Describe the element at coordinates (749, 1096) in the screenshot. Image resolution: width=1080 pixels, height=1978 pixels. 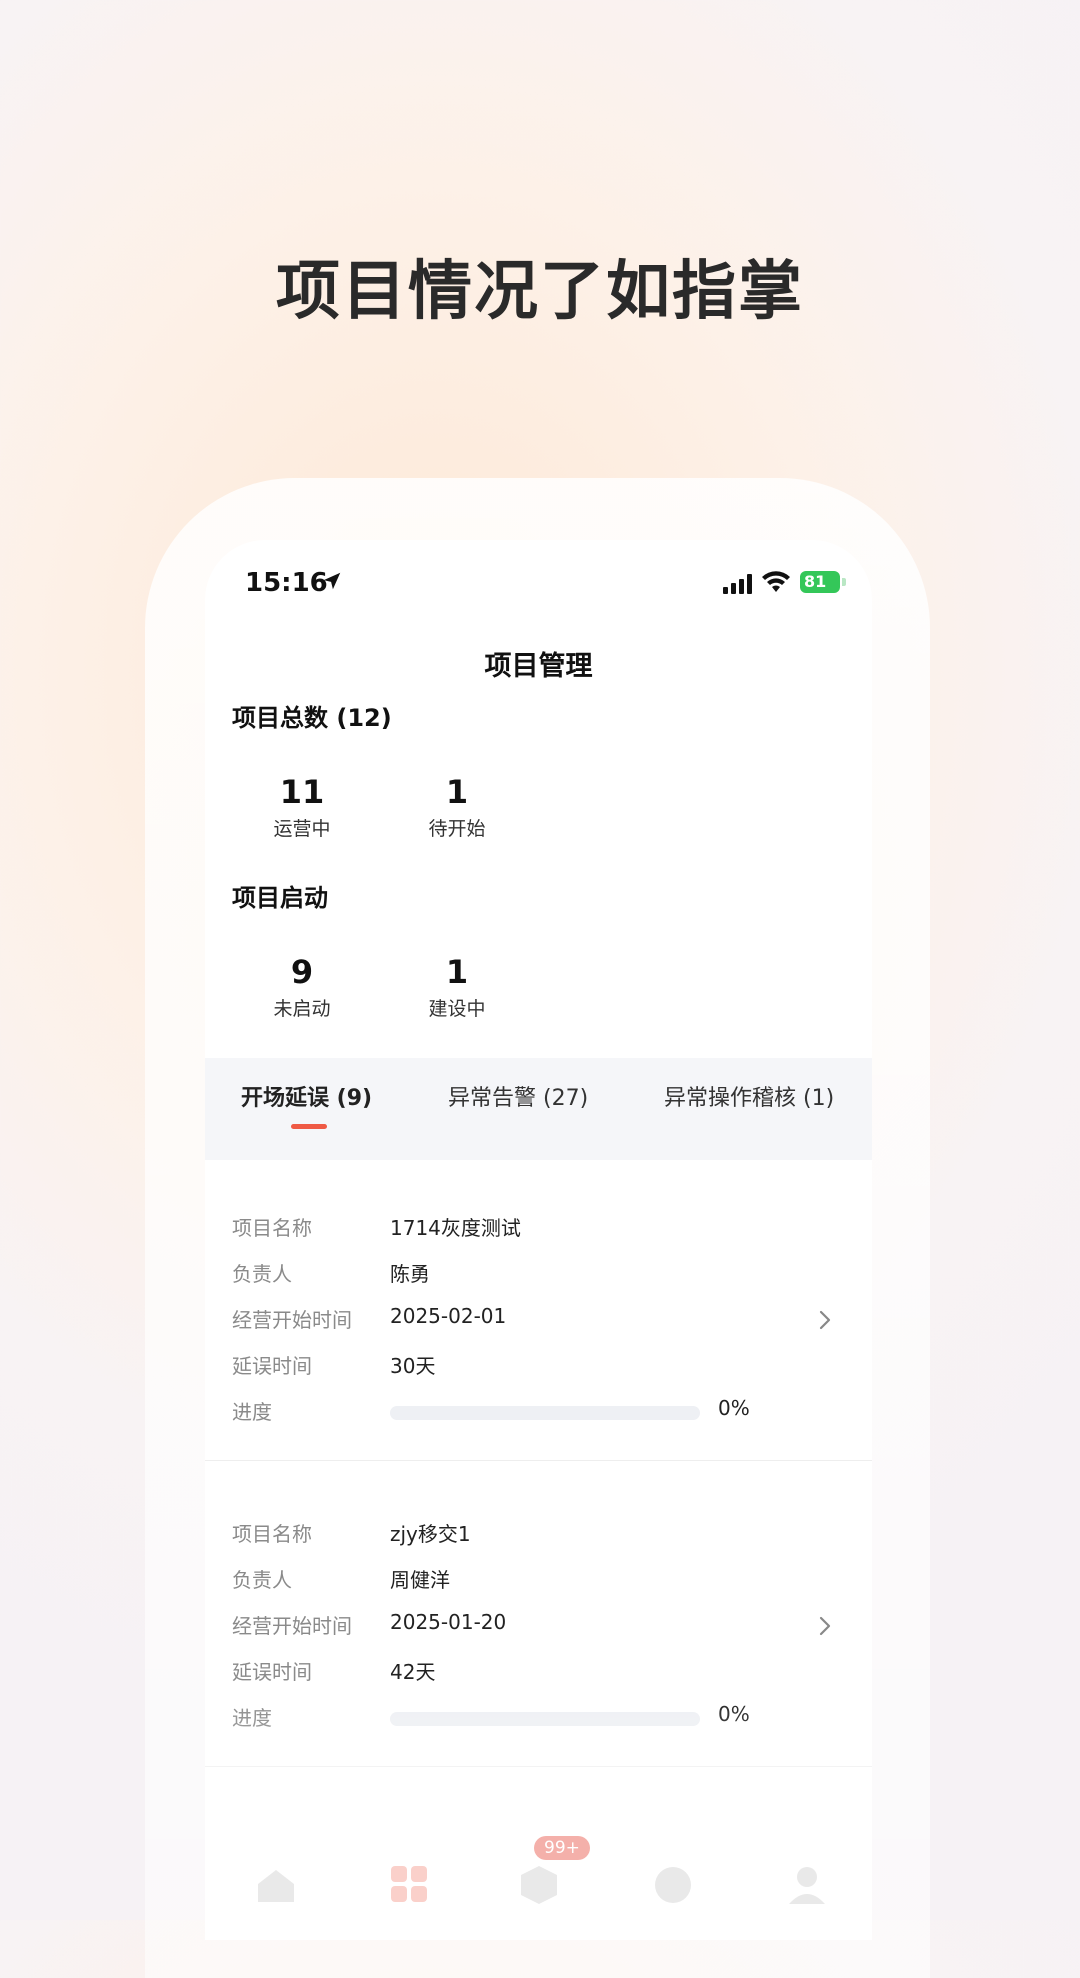
I see `tab-abnormal-audit: 异常操作稽核 (1)` at that location.